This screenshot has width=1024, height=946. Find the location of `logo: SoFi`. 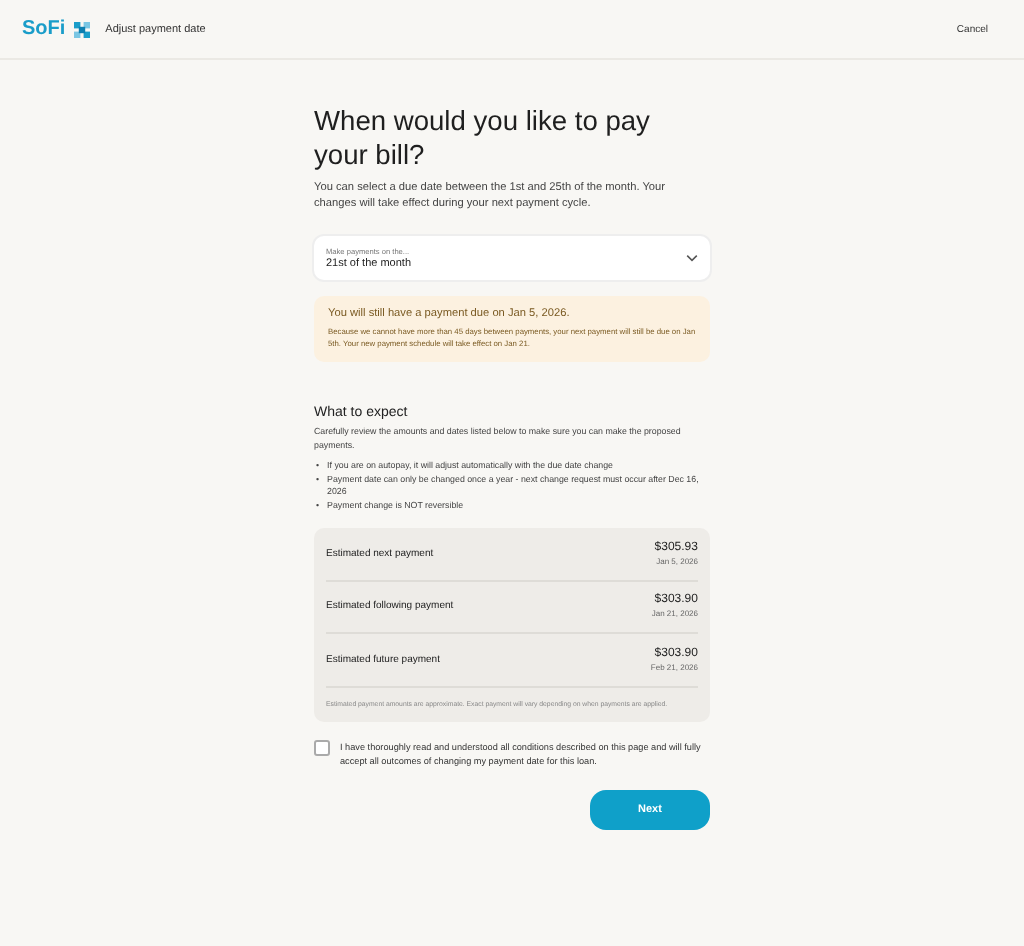

logo: SoFi is located at coordinates (44, 29).